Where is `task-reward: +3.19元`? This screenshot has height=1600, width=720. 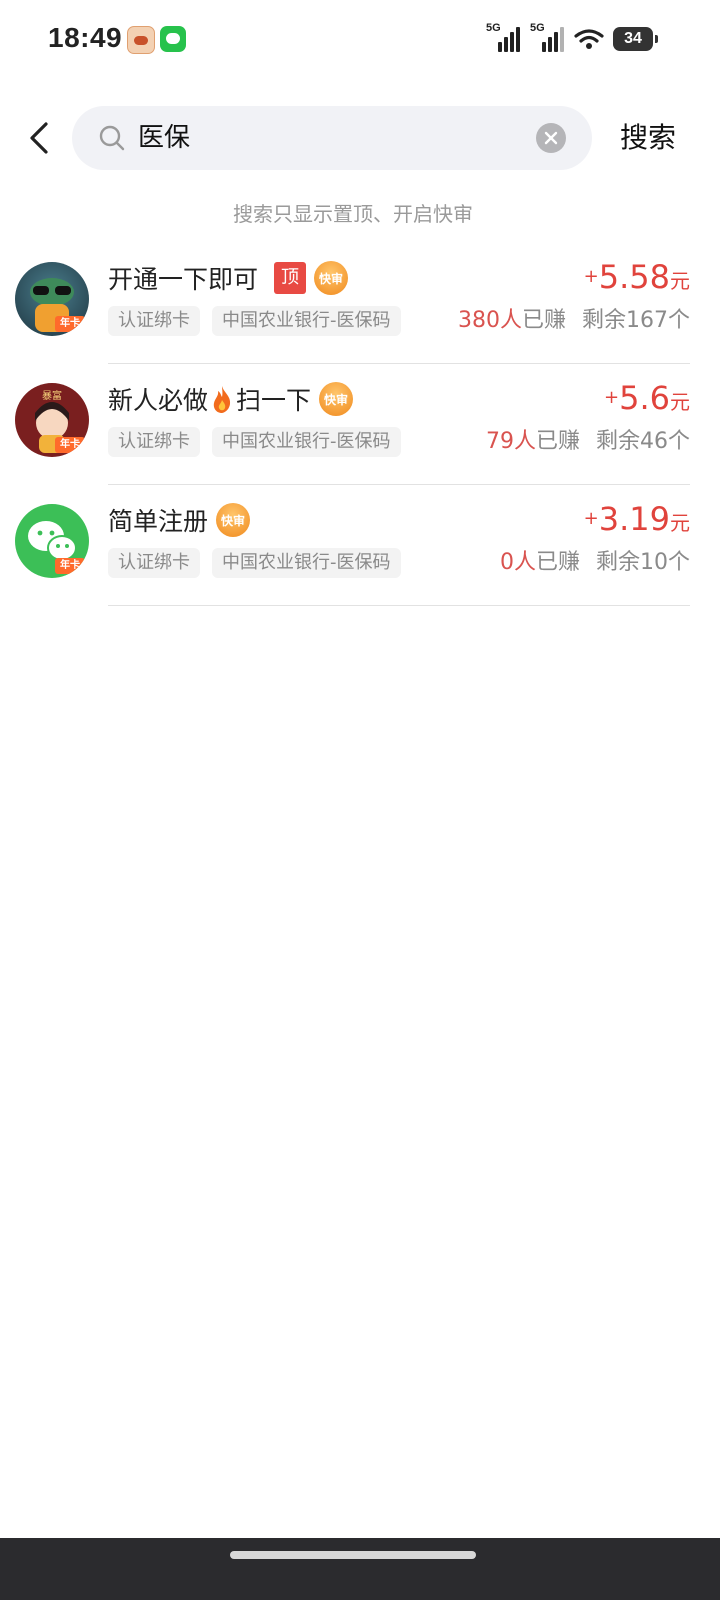
task-reward: +3.19元 is located at coordinates (637, 519).